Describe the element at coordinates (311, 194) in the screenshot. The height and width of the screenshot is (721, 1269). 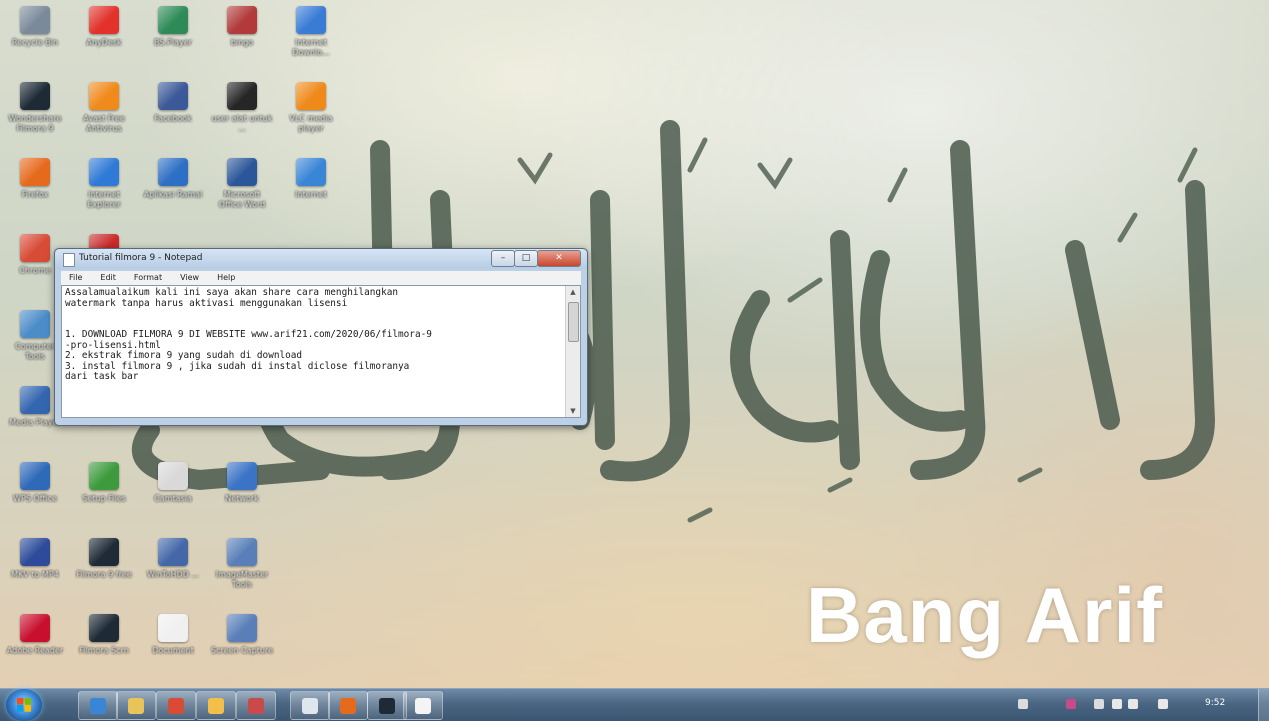
I see `desktop-icon-label: Internet` at that location.